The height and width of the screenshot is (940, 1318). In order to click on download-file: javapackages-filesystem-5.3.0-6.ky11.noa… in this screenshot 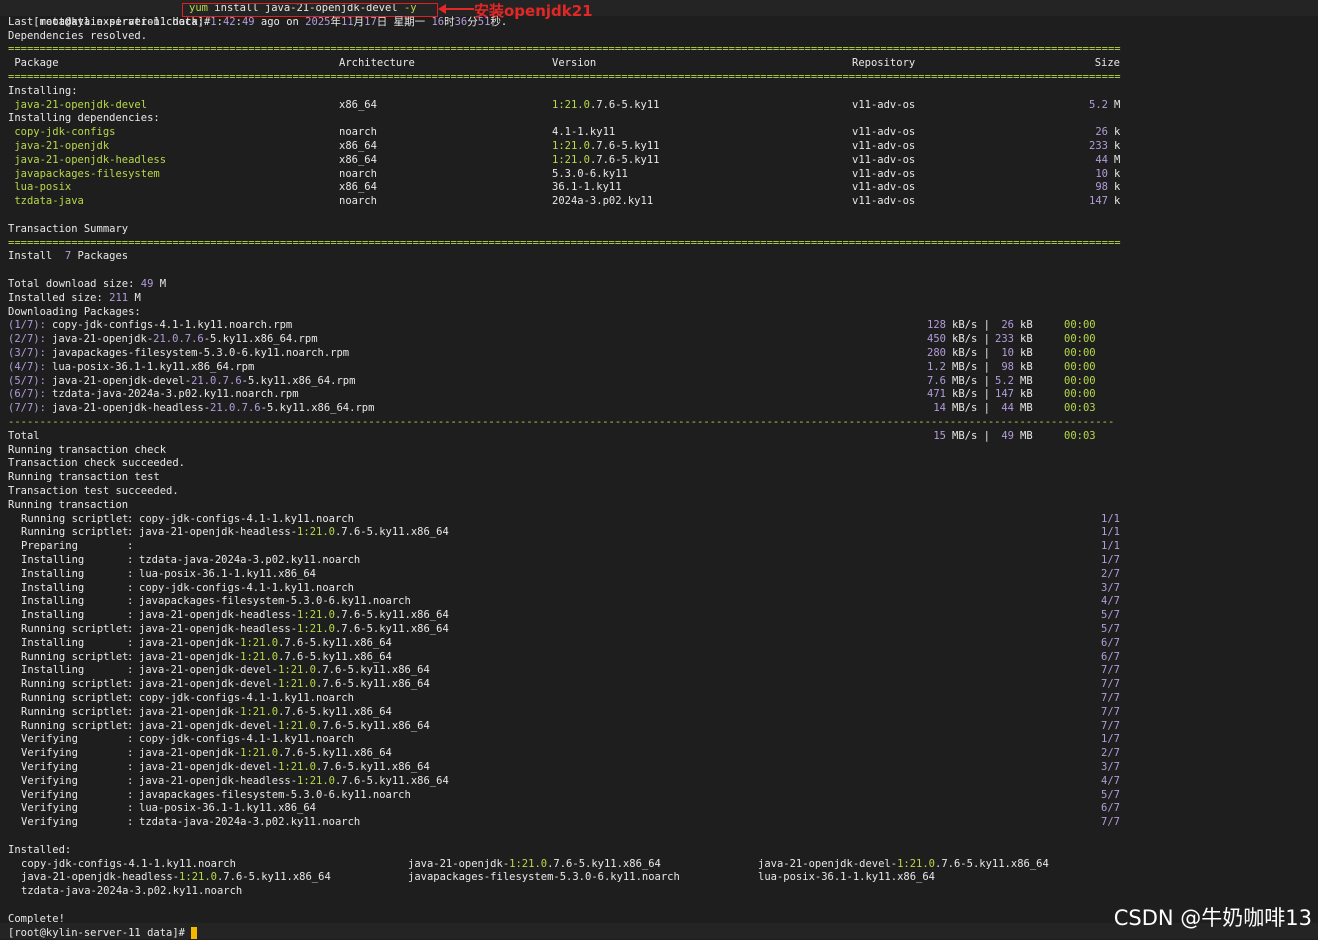, I will do `click(201, 353)`.